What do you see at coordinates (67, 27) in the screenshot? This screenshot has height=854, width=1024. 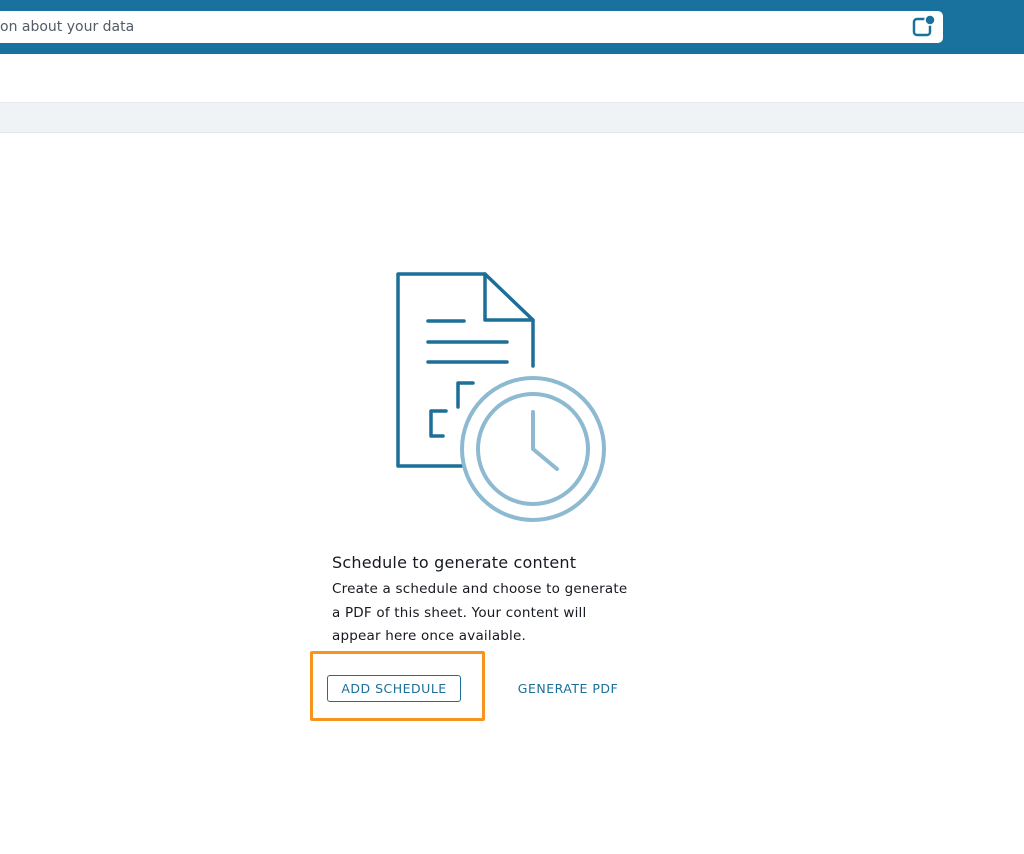 I see `search-input-text: on about your data` at bounding box center [67, 27].